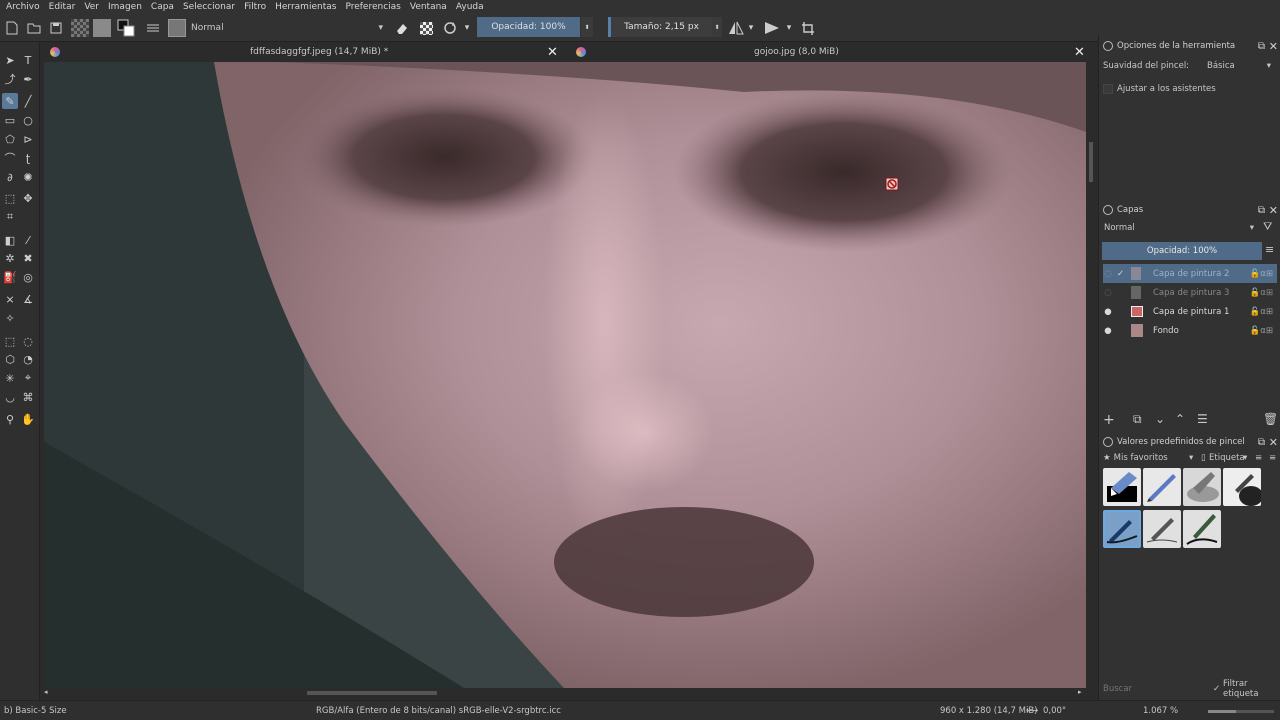 The image size is (1280, 720). I want to click on delete-layer-icon: 🗑, so click(1270, 419).